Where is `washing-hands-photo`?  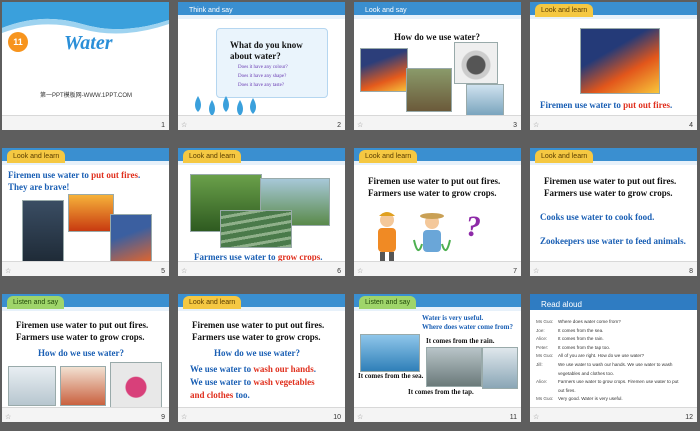
washing-hands-photo is located at coordinates (32, 386).